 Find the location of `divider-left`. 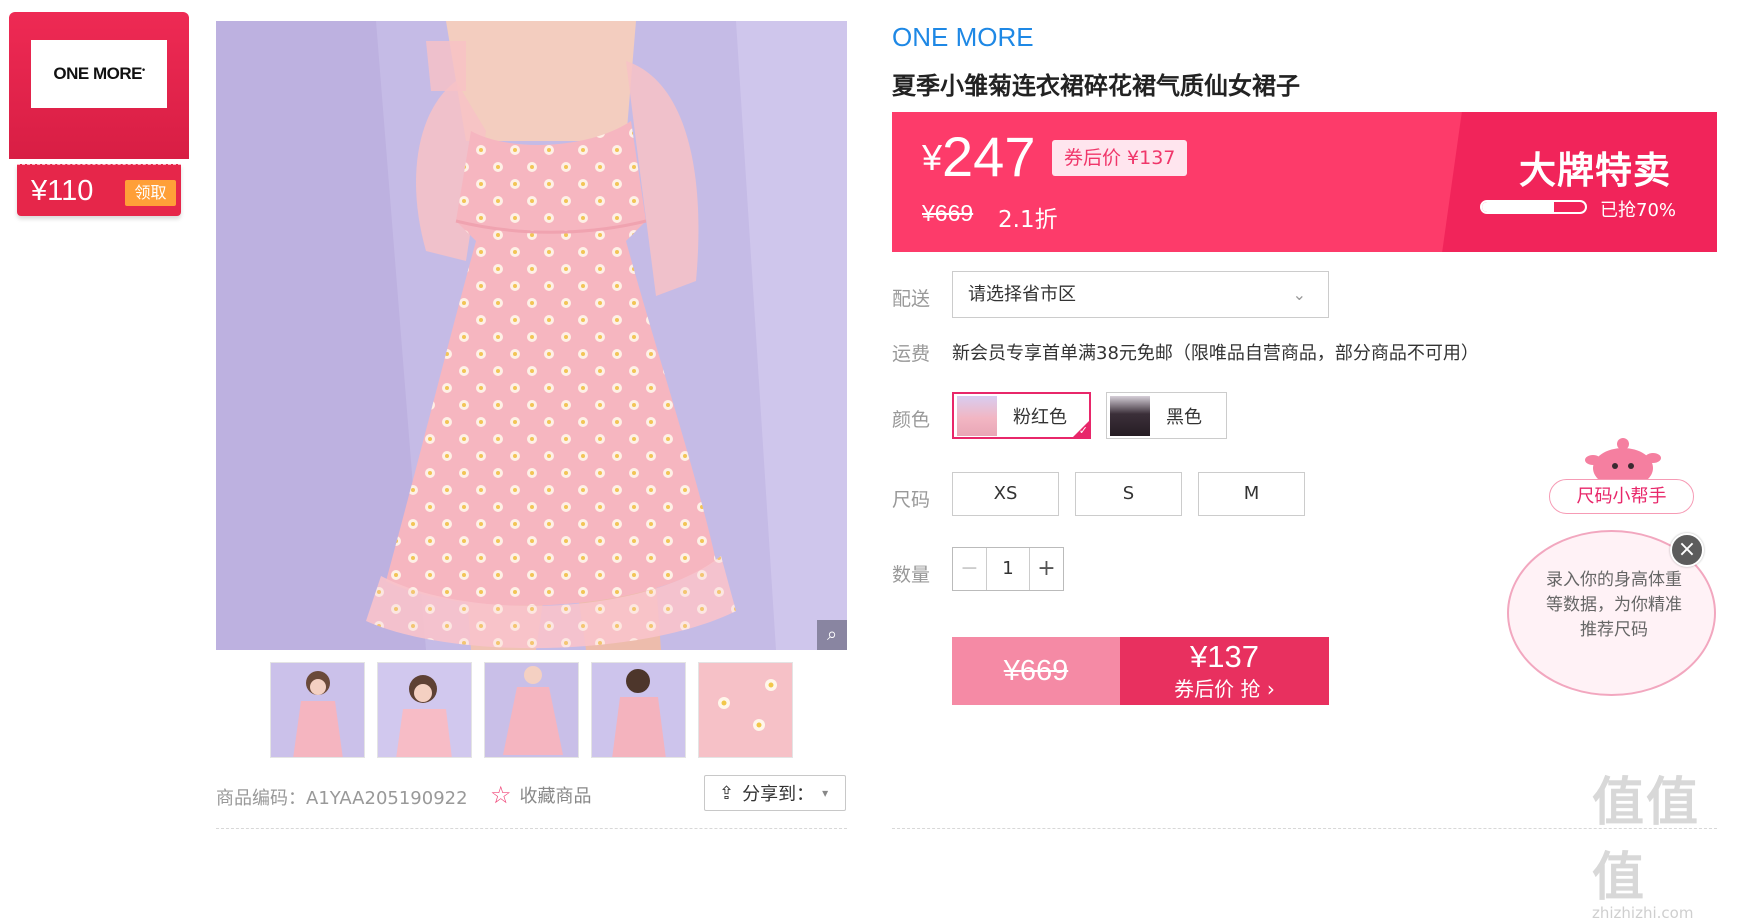

divider-left is located at coordinates (531, 828).